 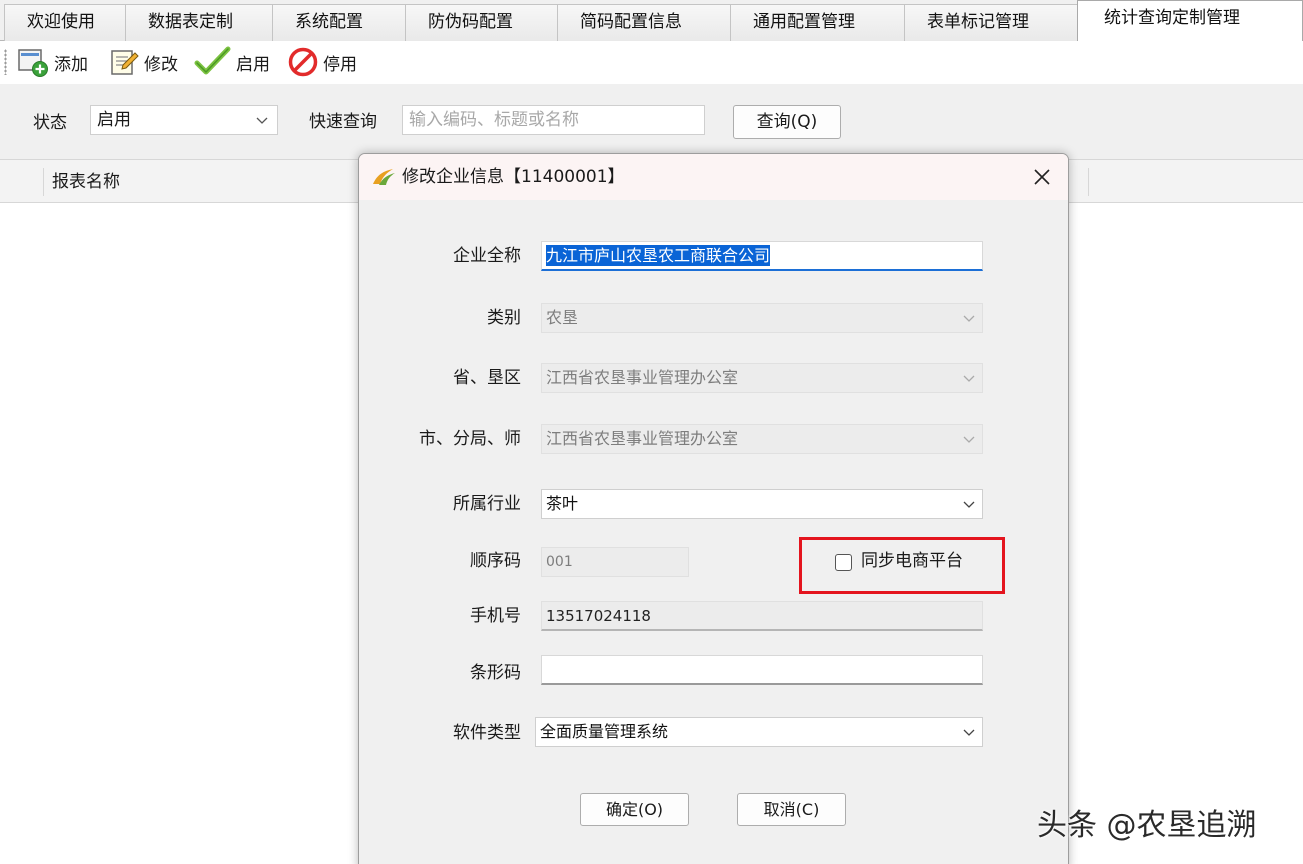 I want to click on sequence-input: 001, so click(x=615, y=562).